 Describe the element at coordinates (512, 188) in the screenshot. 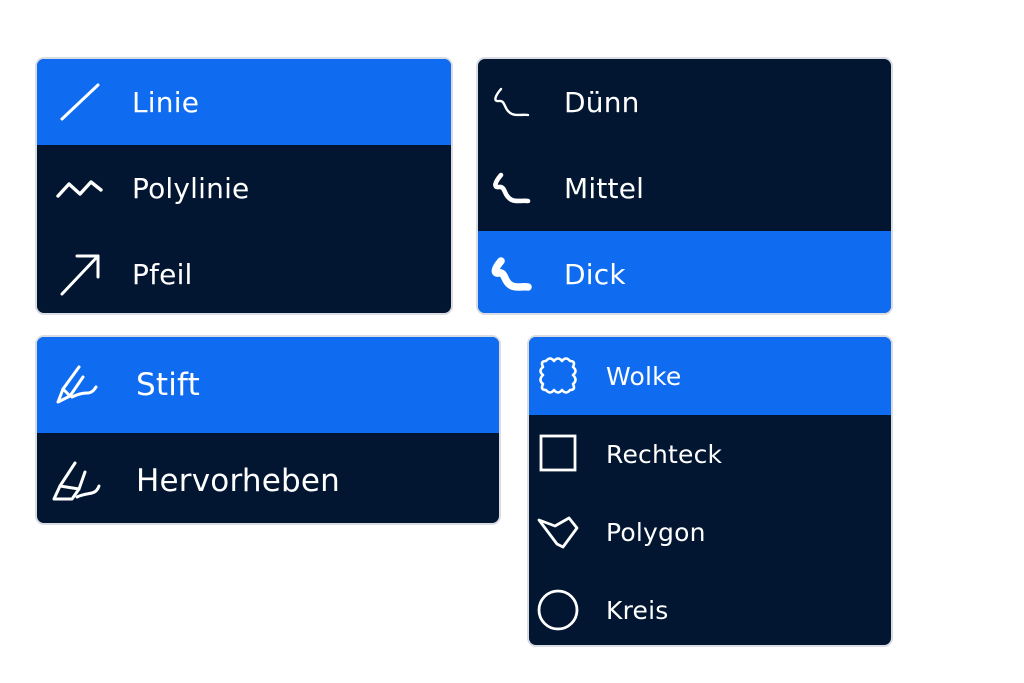

I see `stroke-medium-icon` at that location.